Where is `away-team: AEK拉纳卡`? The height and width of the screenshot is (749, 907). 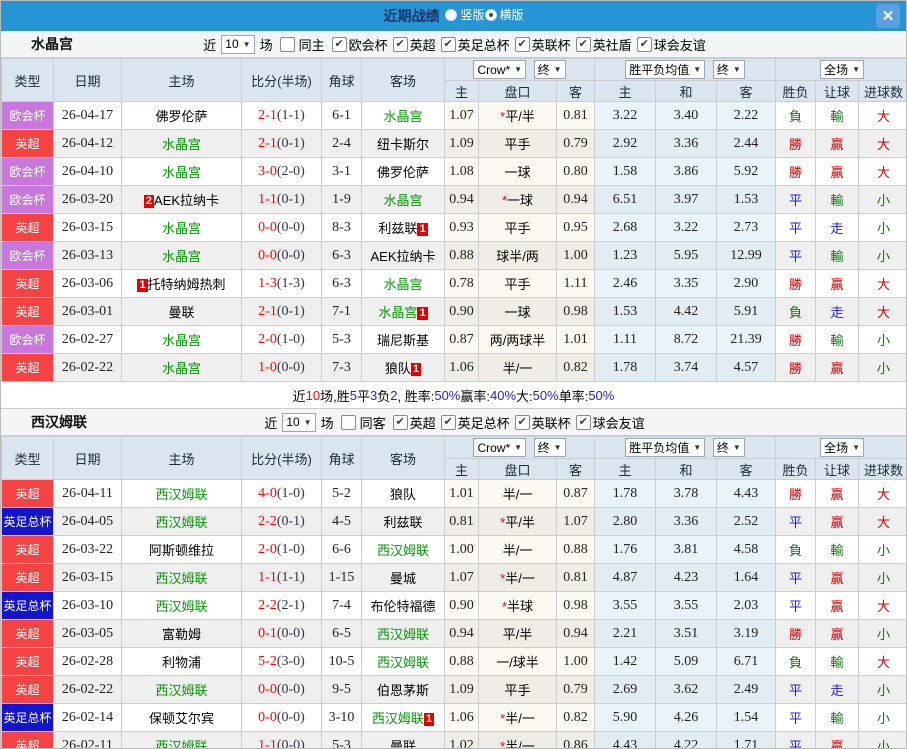 away-team: AEK拉纳卡 is located at coordinates (403, 255).